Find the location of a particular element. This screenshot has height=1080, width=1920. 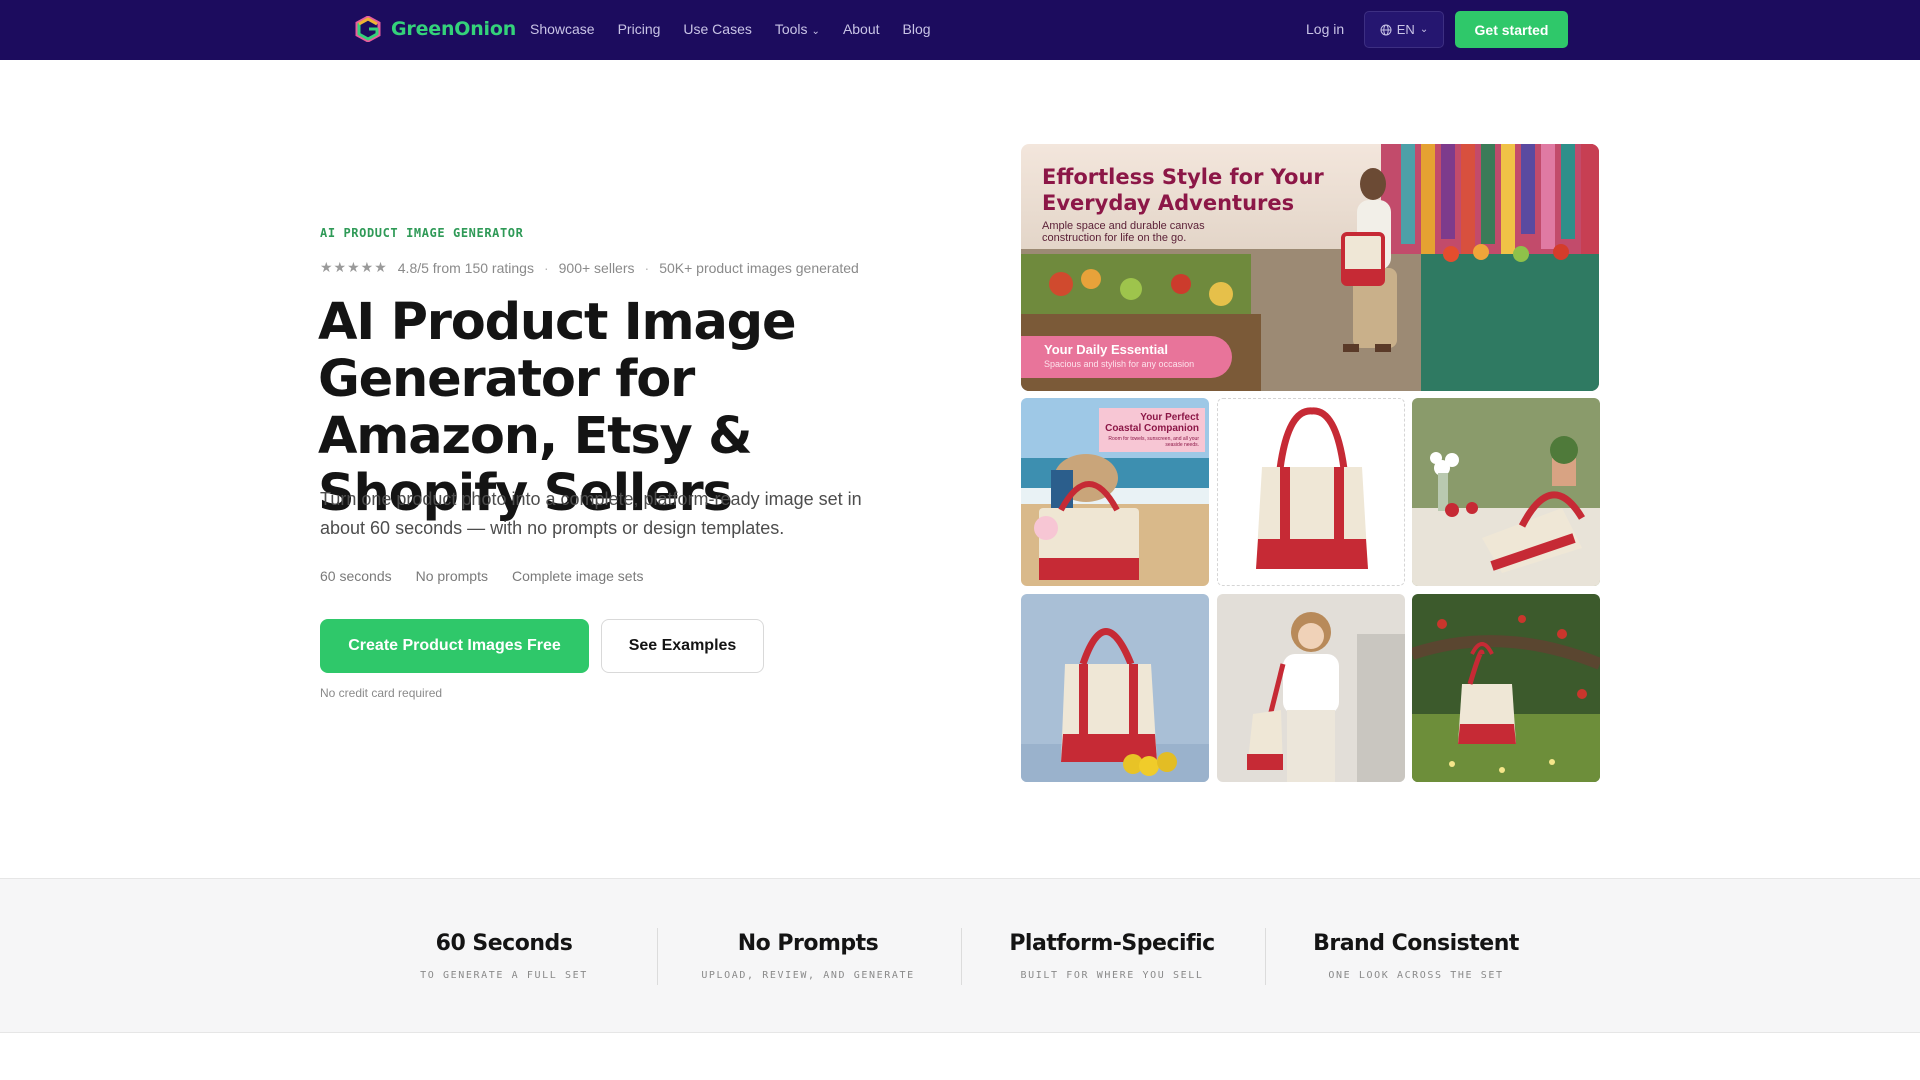

nav-link-showcase: Showcase is located at coordinates (562, 29).